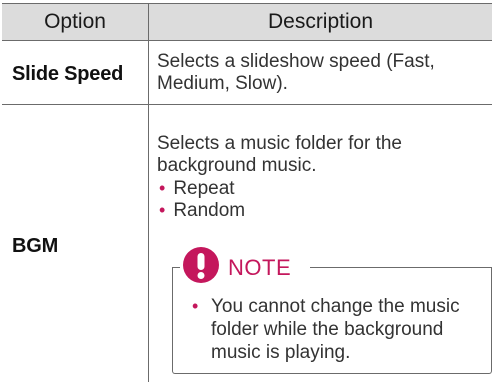  What do you see at coordinates (75, 21) in the screenshot?
I see `header-option: Option` at bounding box center [75, 21].